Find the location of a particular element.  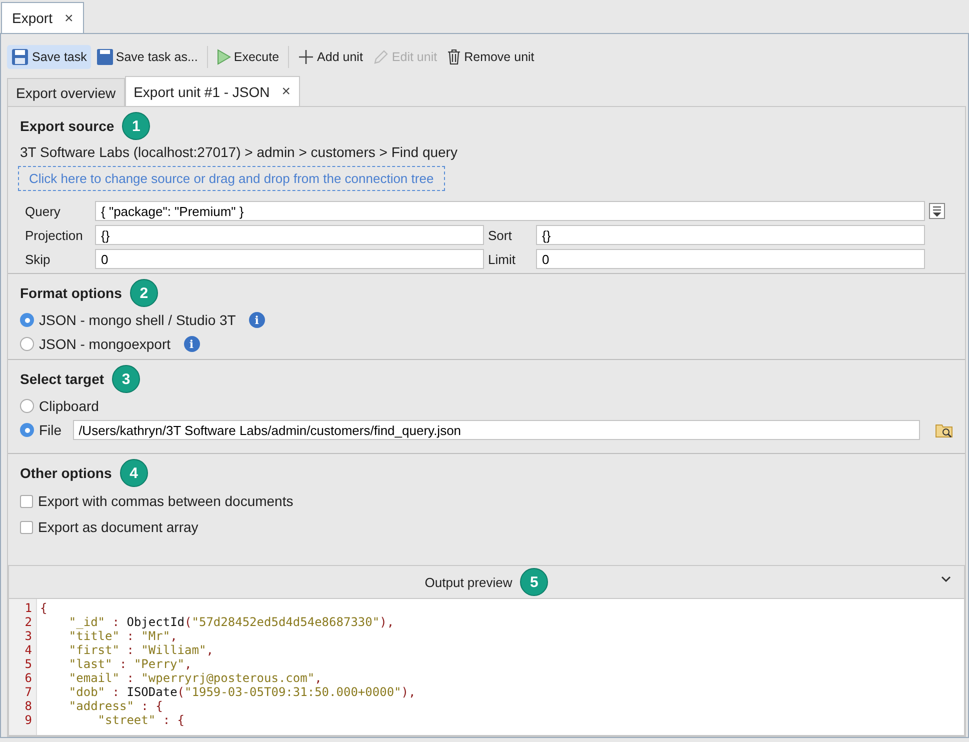

code-line: "dob" : ISODate("1959-03-05T09:31:50.000+0000"), is located at coordinates (242, 692).